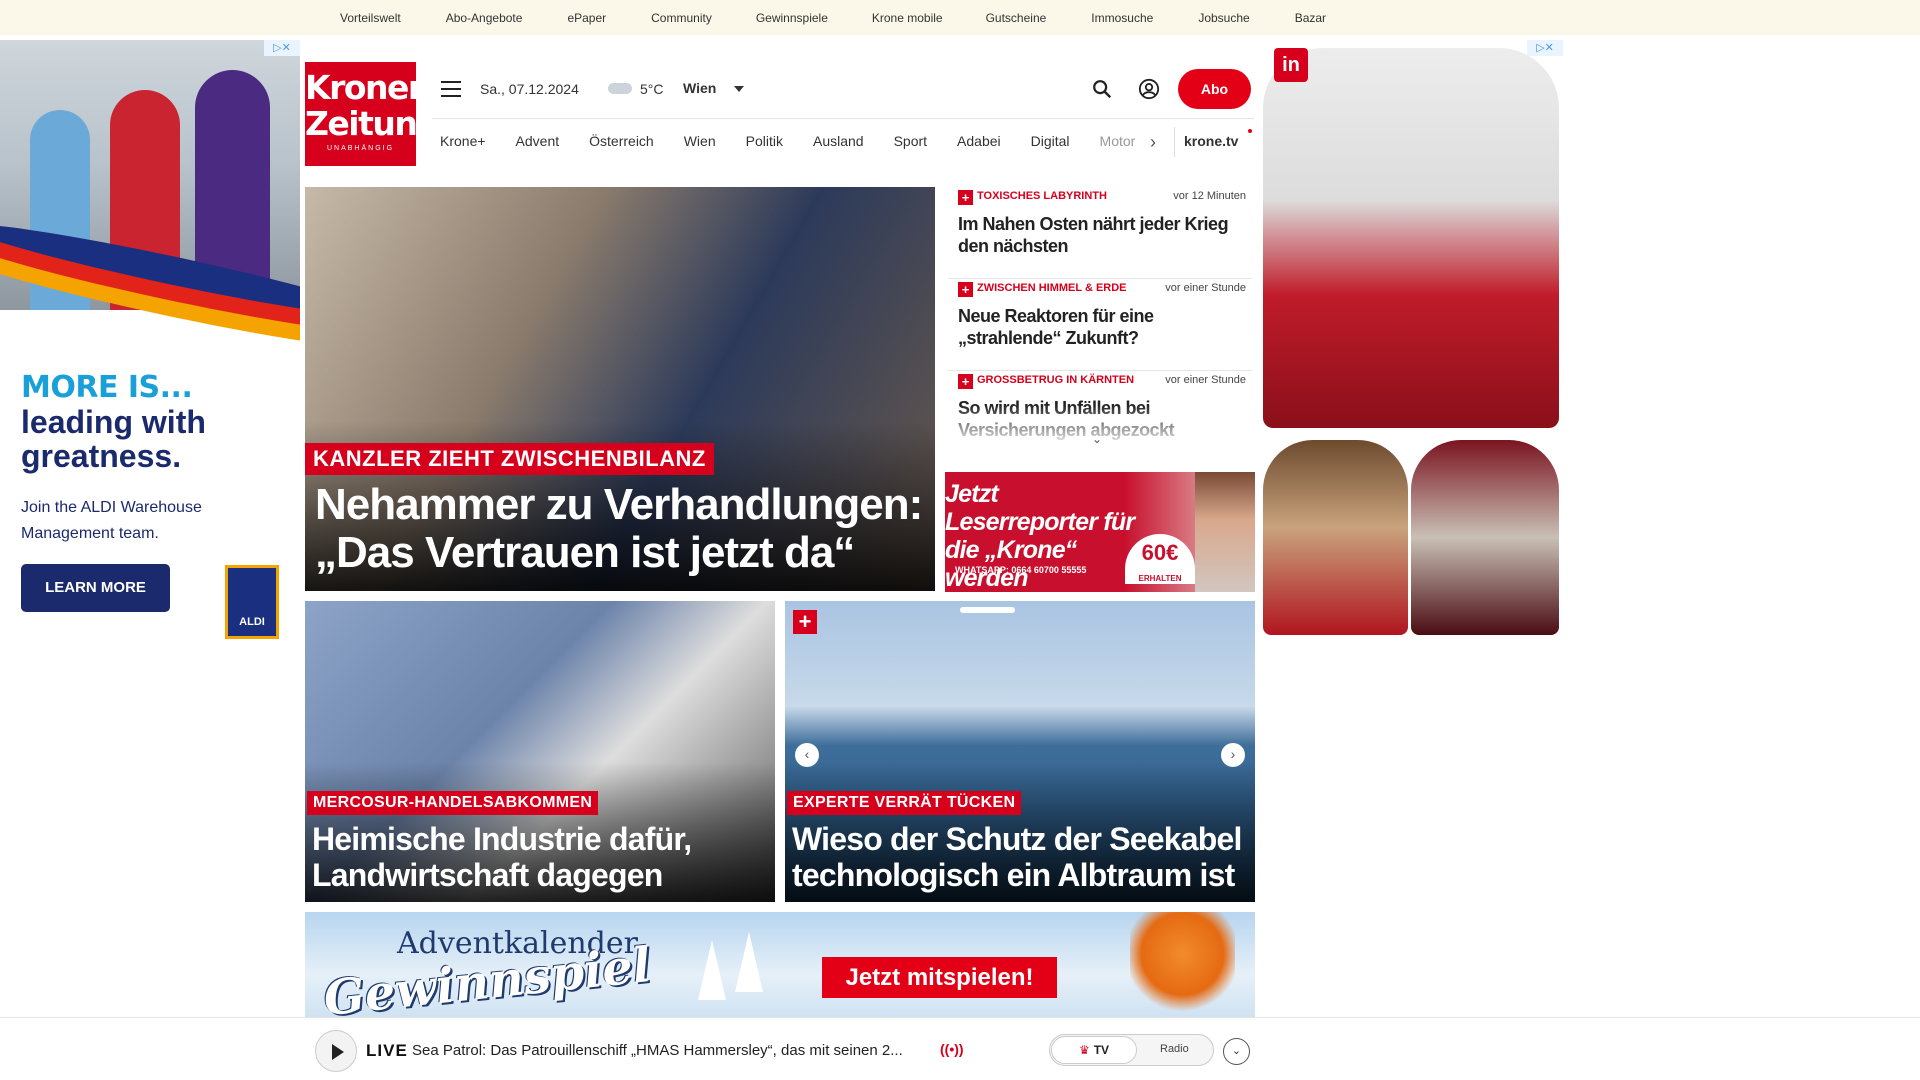 This screenshot has width=1920, height=1080. I want to click on news-category: GROSSBETRUG IN KÄRNTEN, so click(1056, 380).